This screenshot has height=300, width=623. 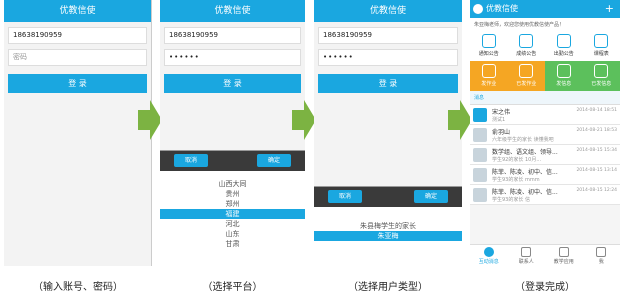 What do you see at coordinates (489, 84) in the screenshot?
I see `grid-label: 发作业` at bounding box center [489, 84].